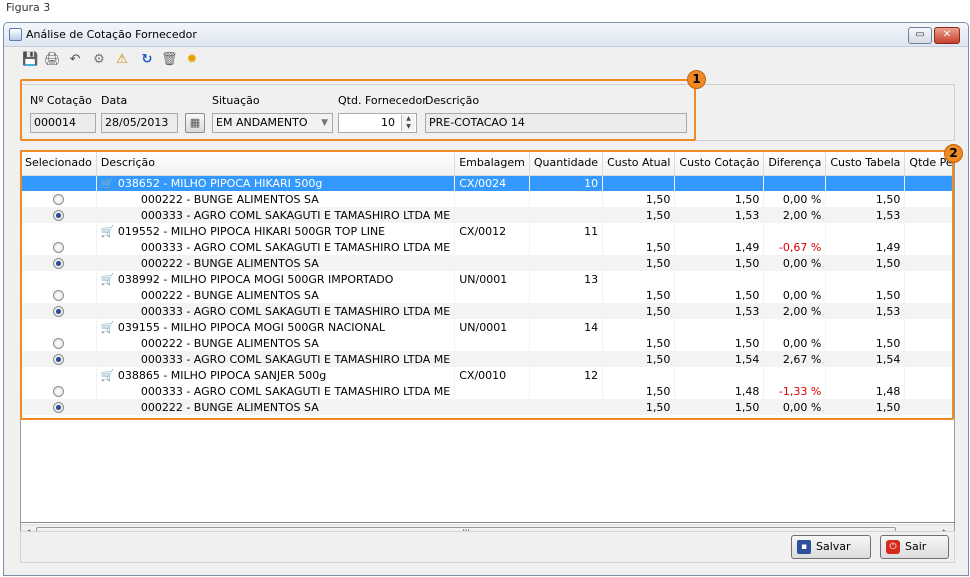  What do you see at coordinates (658, 215) in the screenshot?
I see `cell-custo-atual-text: 1,50` at bounding box center [658, 215].